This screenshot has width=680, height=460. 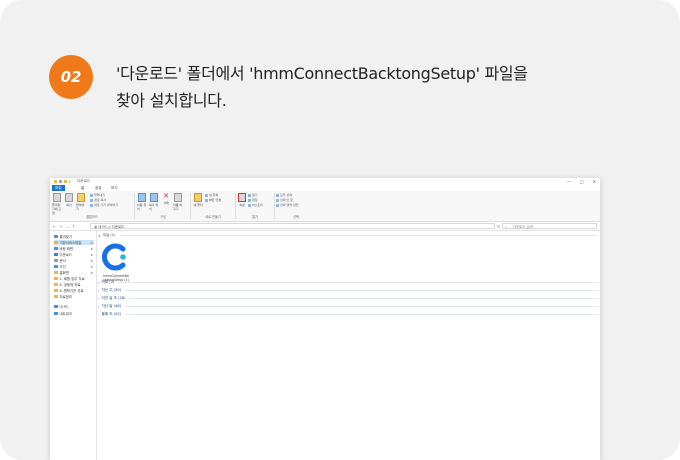 I want to click on edit-button: 편집, so click(x=253, y=200).